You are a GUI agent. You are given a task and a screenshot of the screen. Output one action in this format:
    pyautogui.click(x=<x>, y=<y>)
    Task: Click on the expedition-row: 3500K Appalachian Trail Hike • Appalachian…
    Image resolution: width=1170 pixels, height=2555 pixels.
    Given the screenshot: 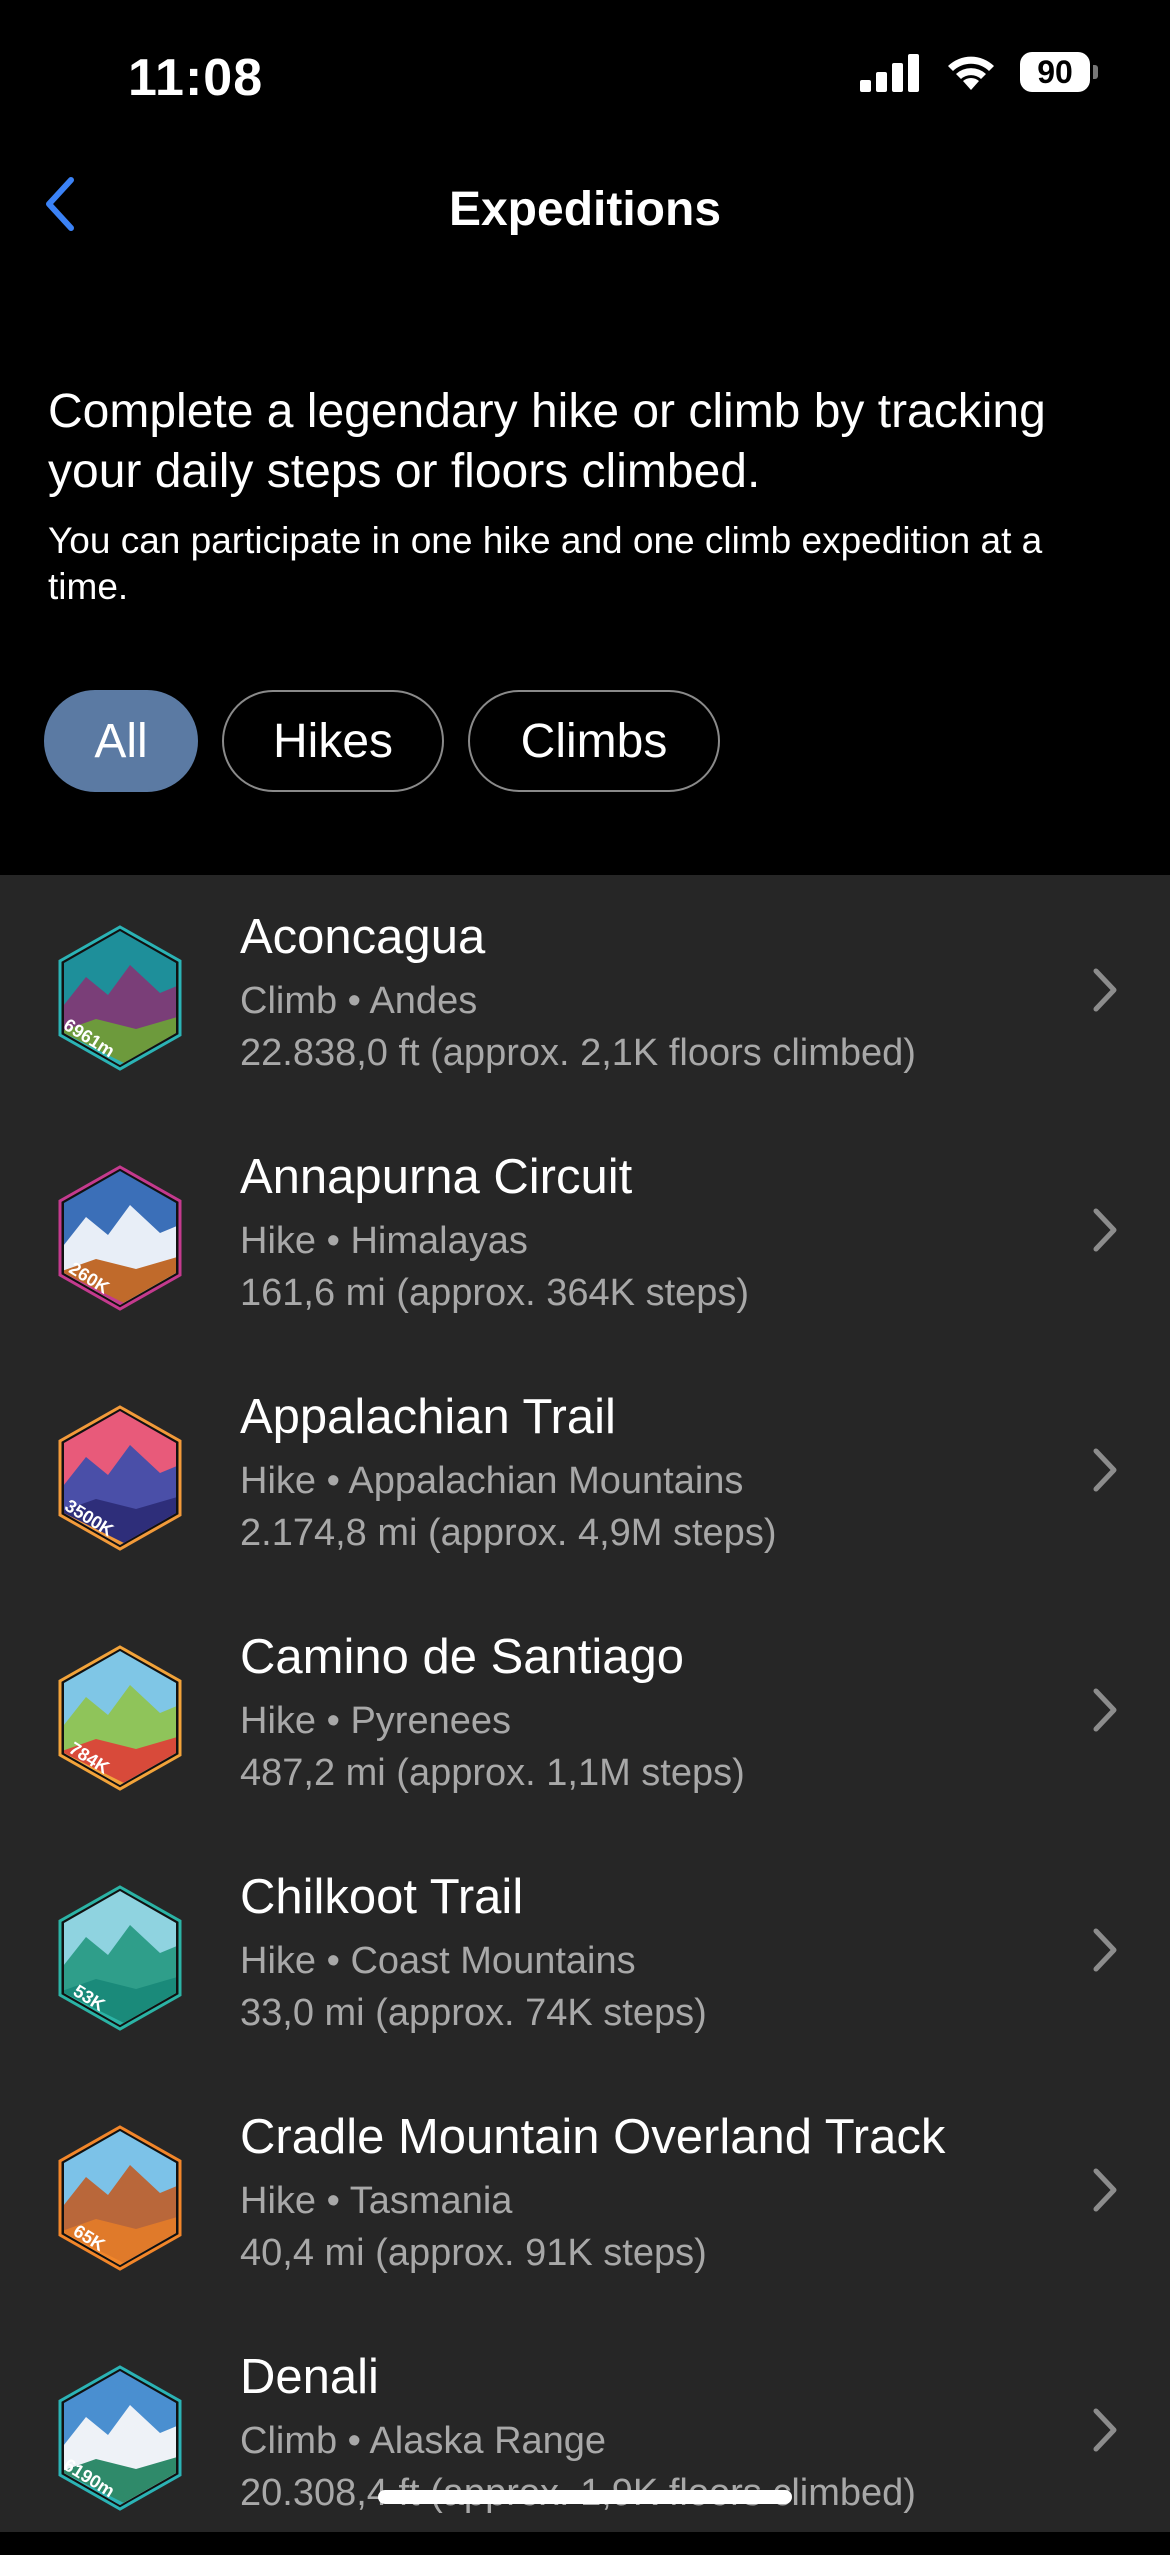 What is the action you would take?
    pyautogui.click(x=585, y=1475)
    